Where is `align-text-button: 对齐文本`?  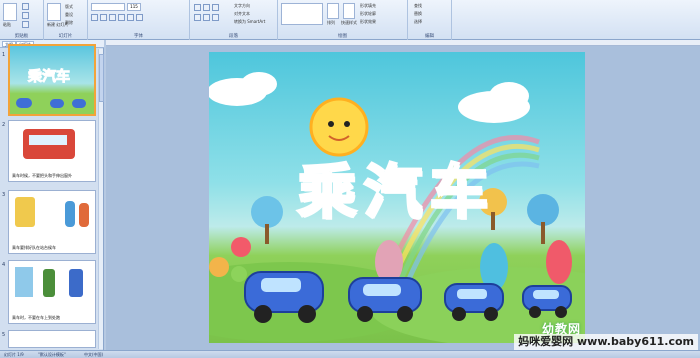
align-text-button: 对齐文本 is located at coordinates (242, 14).